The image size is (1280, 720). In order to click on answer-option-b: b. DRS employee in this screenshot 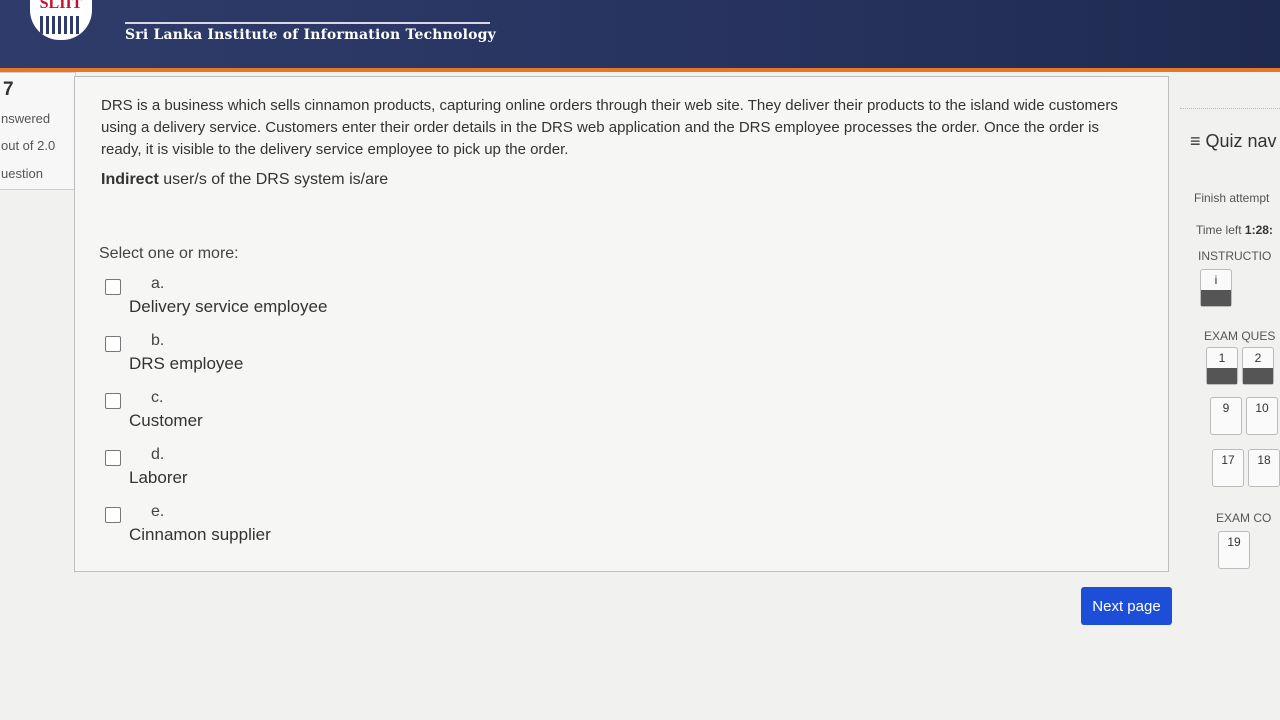, I will do `click(305, 357)`.